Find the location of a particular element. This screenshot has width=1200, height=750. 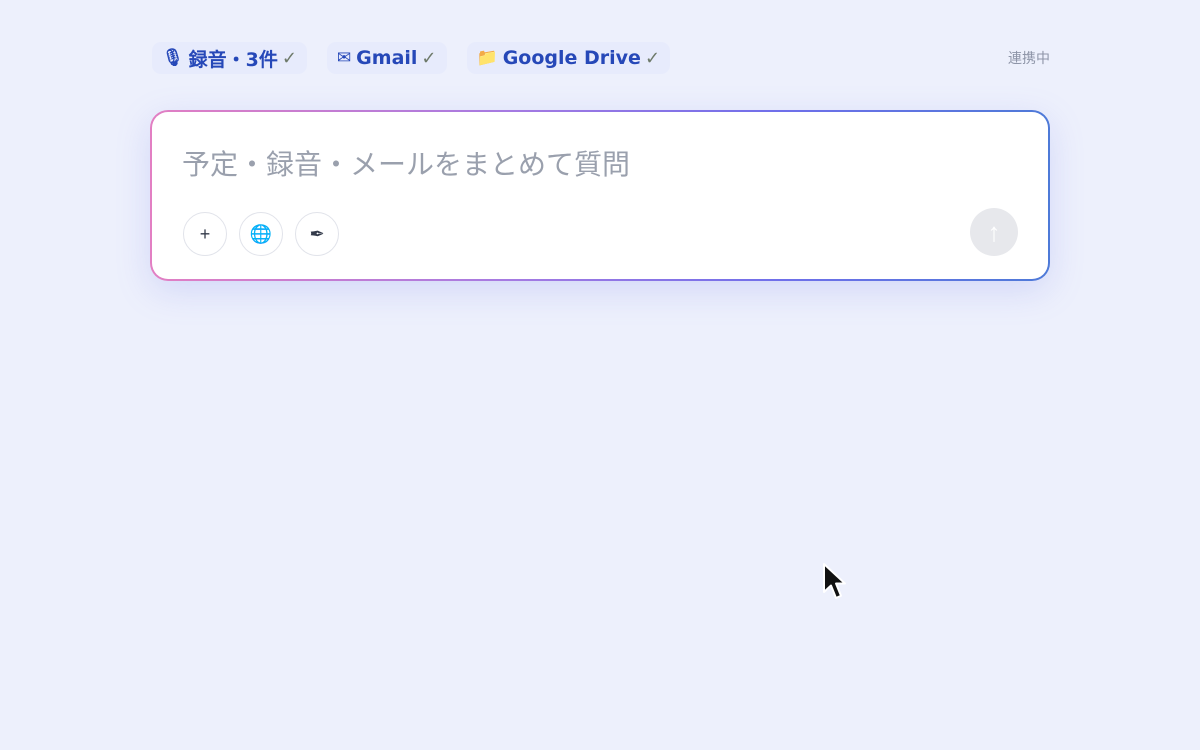

microphone-icon: 🎙 is located at coordinates (173, 58).